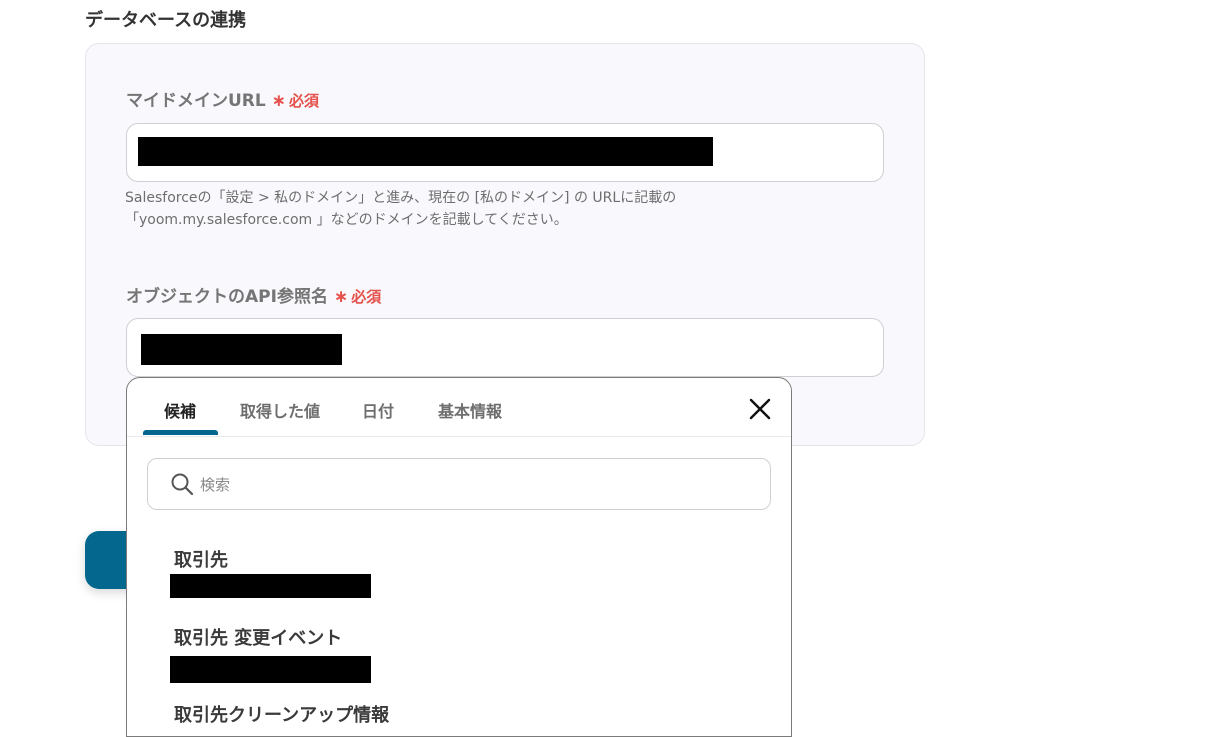 The image size is (1218, 737). I want to click on close-icon, so click(760, 409).